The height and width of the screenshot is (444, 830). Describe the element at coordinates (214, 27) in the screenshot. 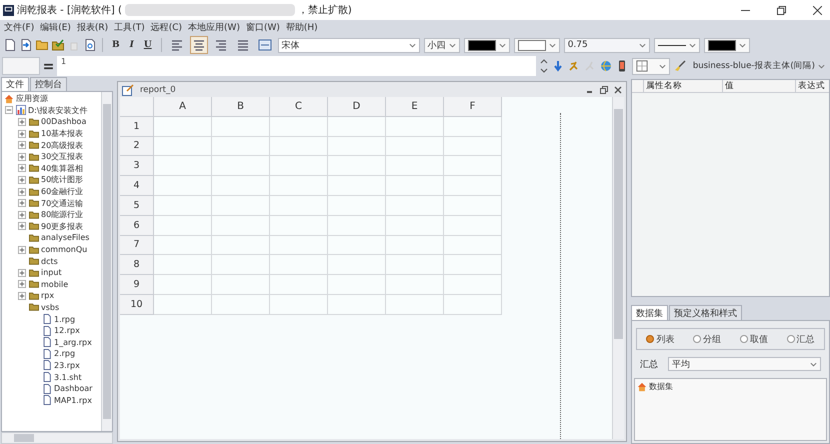

I see `menu-item: 本地应用(W)` at that location.